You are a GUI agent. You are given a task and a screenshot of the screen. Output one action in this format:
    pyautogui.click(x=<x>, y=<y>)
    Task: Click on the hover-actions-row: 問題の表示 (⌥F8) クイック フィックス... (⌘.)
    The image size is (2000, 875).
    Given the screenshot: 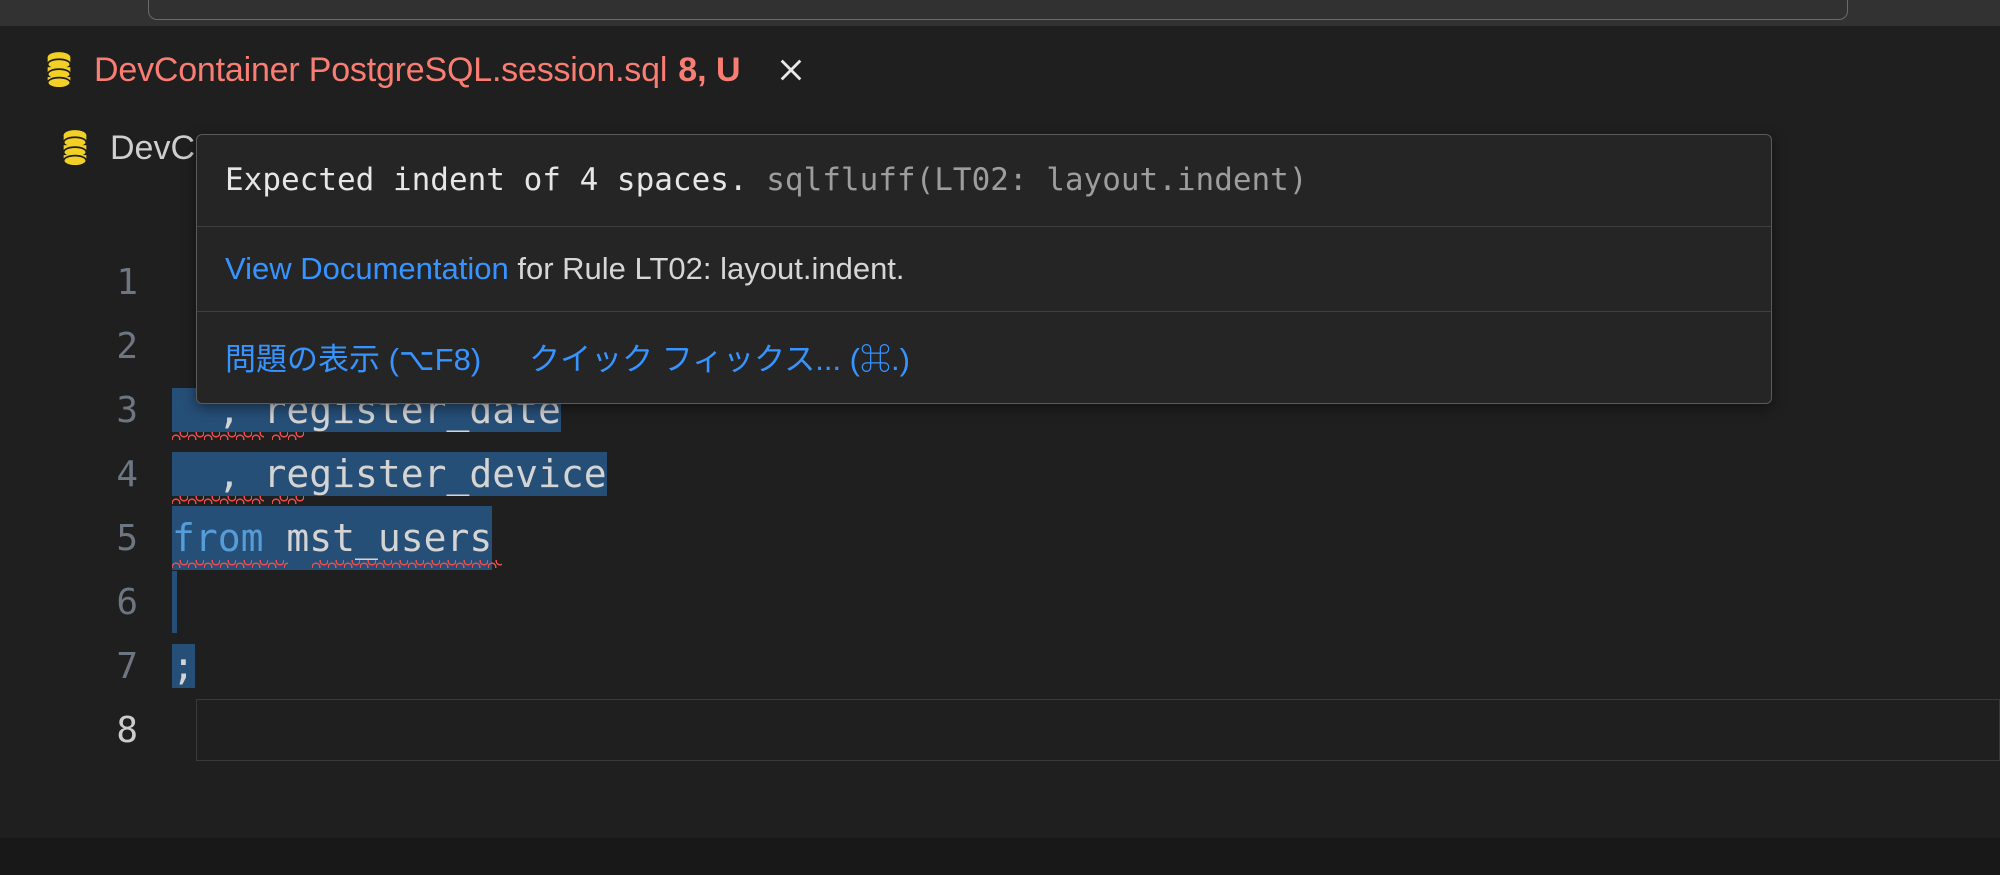 What is the action you would take?
    pyautogui.click(x=984, y=357)
    